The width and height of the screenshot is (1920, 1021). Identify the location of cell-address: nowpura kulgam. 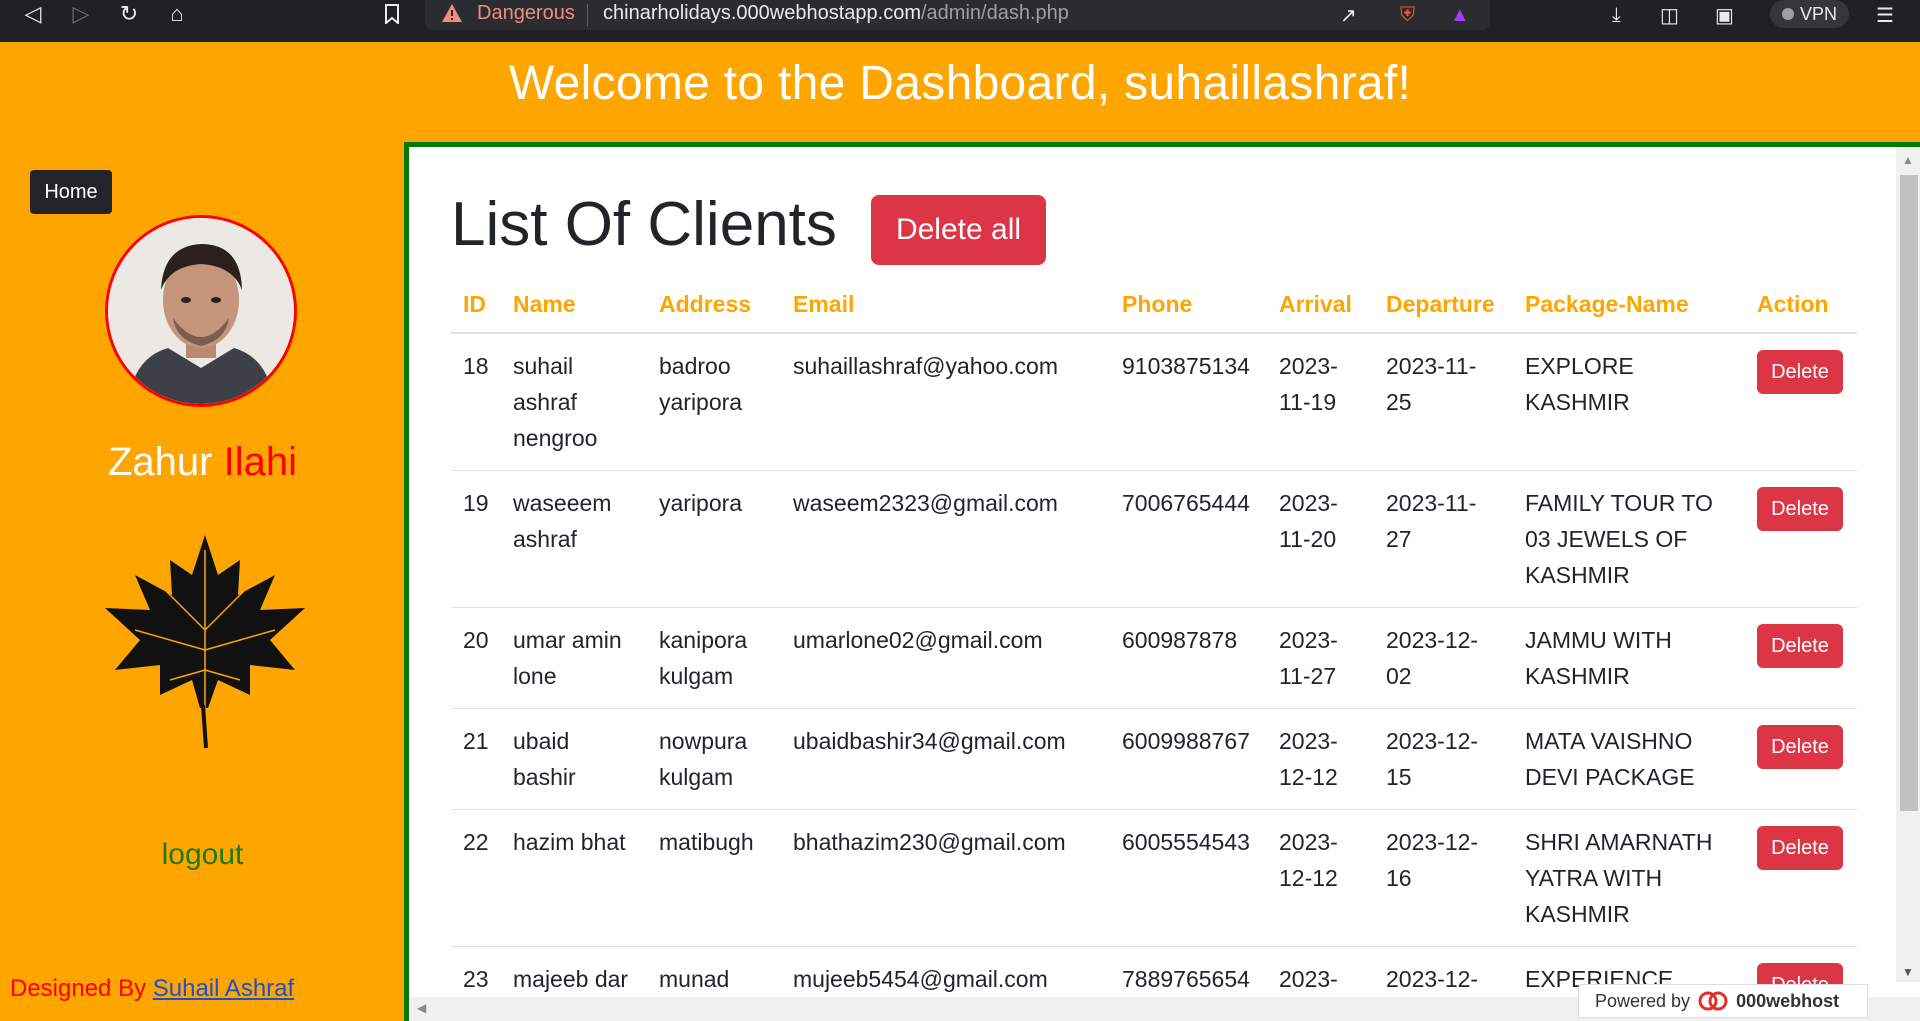
(714, 759).